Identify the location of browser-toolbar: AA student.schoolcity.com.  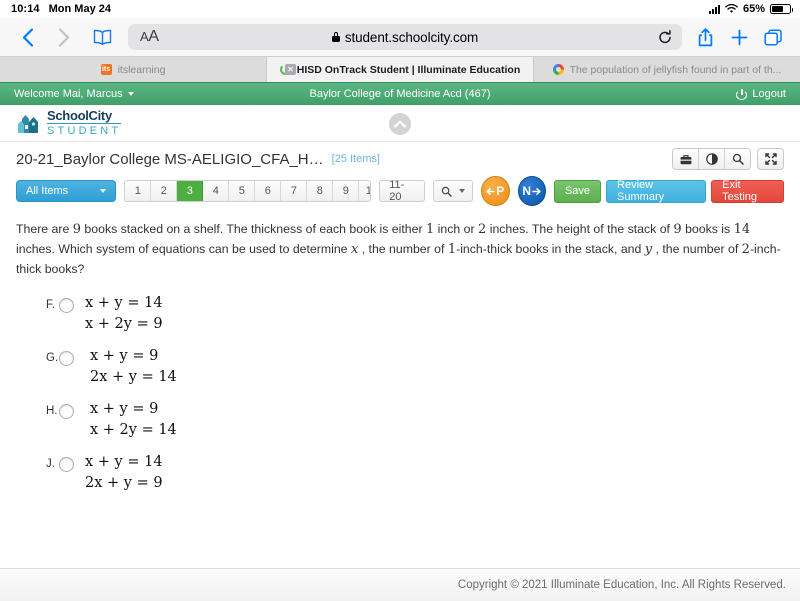
(400, 37).